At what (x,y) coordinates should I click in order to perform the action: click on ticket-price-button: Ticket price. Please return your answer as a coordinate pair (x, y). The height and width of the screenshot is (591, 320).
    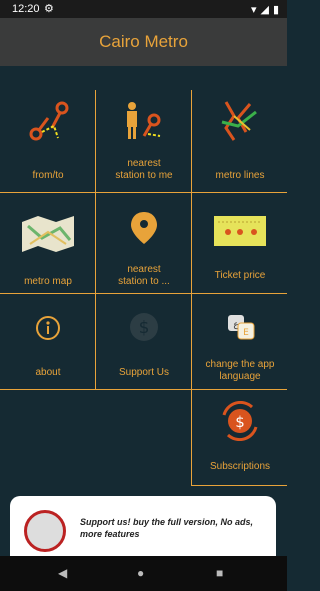
    Looking at the image, I should click on (240, 244).